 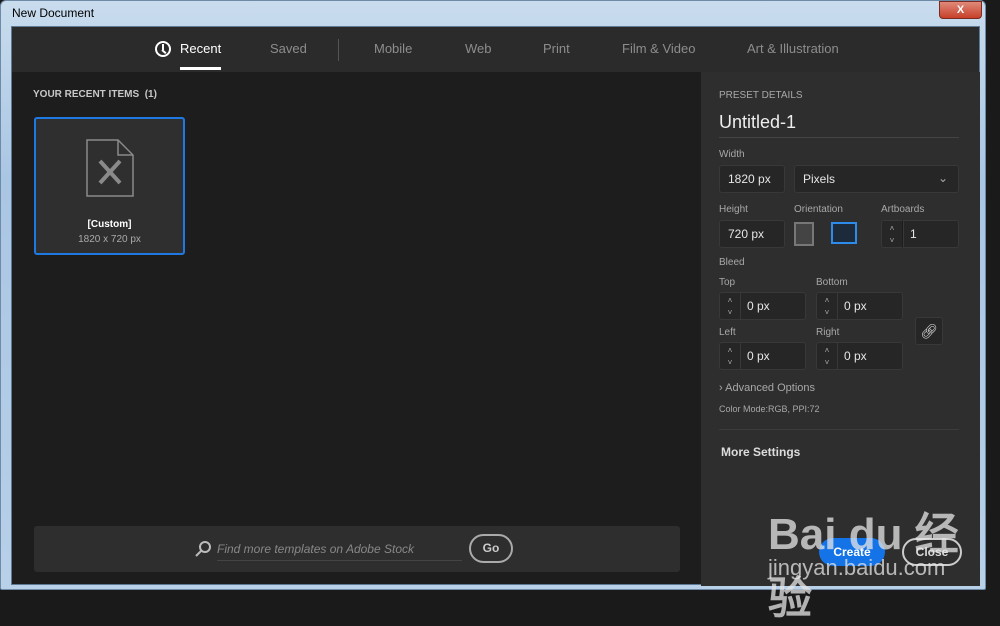 What do you see at coordinates (730, 306) in the screenshot?
I see `bleed-top-stepper: ˄ ˅` at bounding box center [730, 306].